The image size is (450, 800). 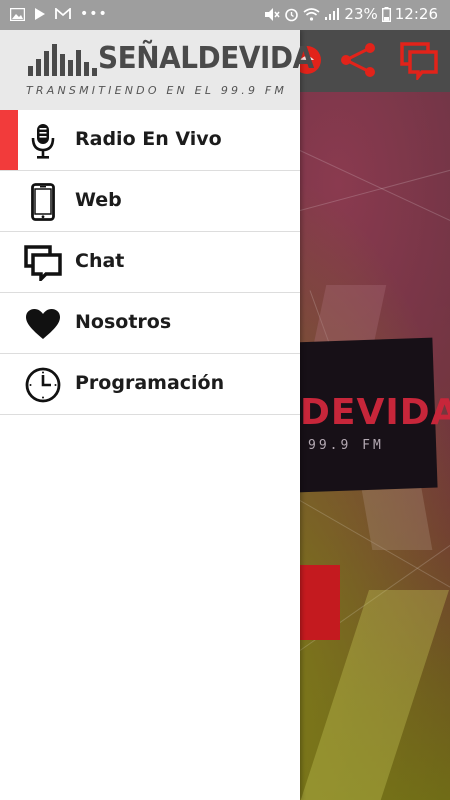 I want to click on menu-label: Radio En Vivo, so click(x=148, y=139).